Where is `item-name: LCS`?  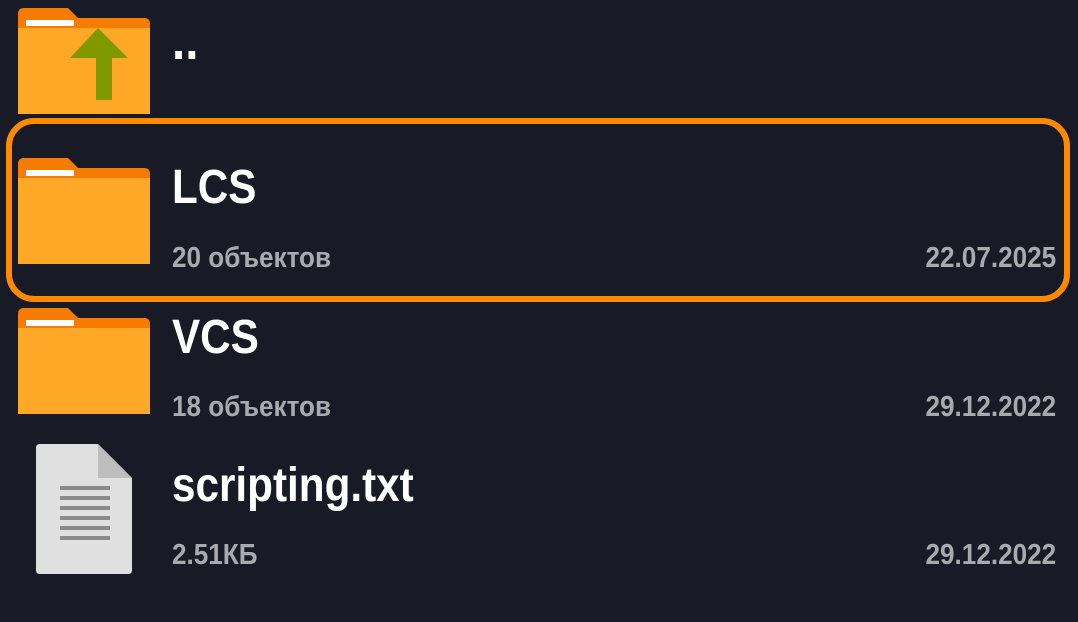
item-name: LCS is located at coordinates (214, 187).